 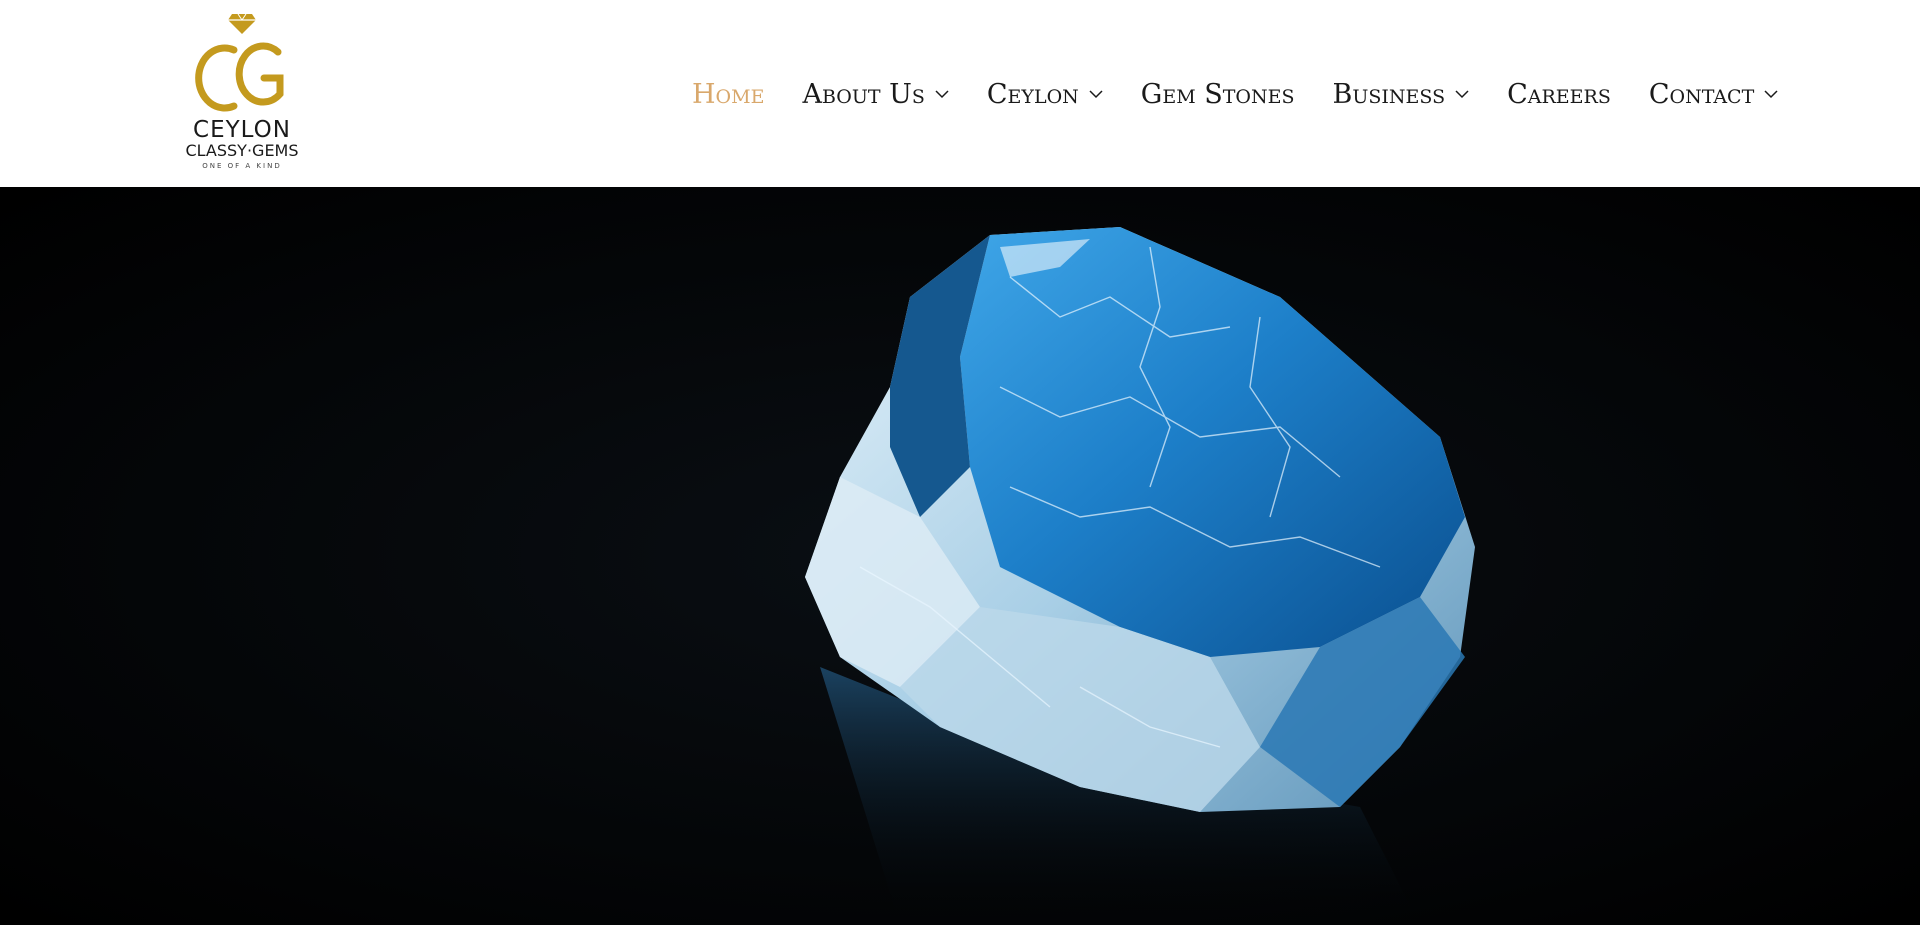 What do you see at coordinates (863, 94) in the screenshot?
I see `nav-item-label: About Us` at bounding box center [863, 94].